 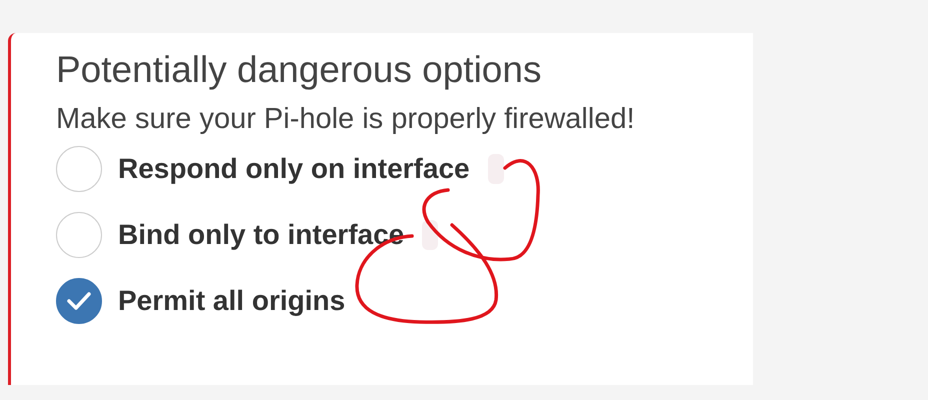 I want to click on option-label: Respond only on interface, so click(x=294, y=169).